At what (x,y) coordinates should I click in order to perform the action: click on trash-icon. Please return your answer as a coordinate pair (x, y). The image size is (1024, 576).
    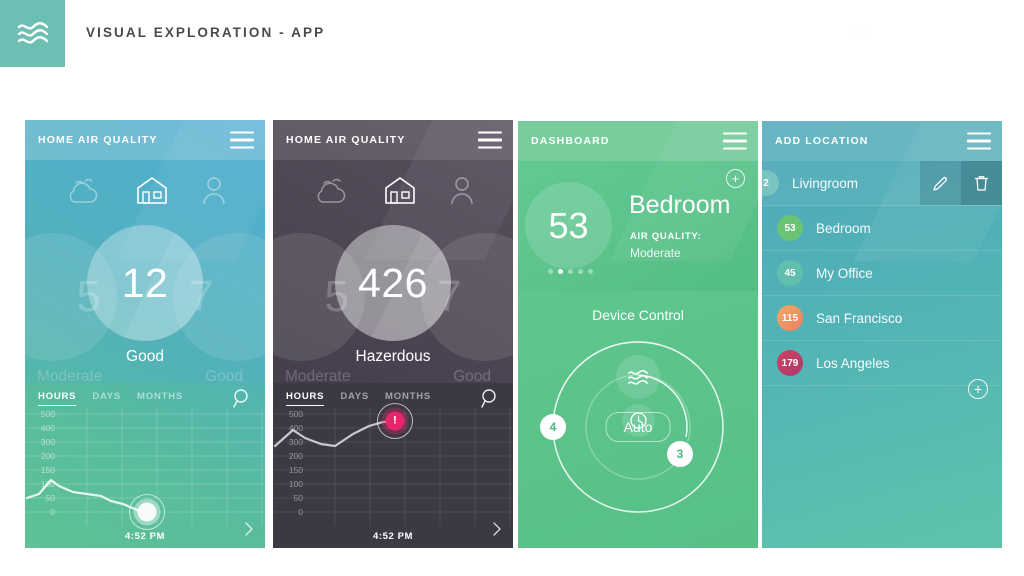
    Looking at the image, I should click on (981, 183).